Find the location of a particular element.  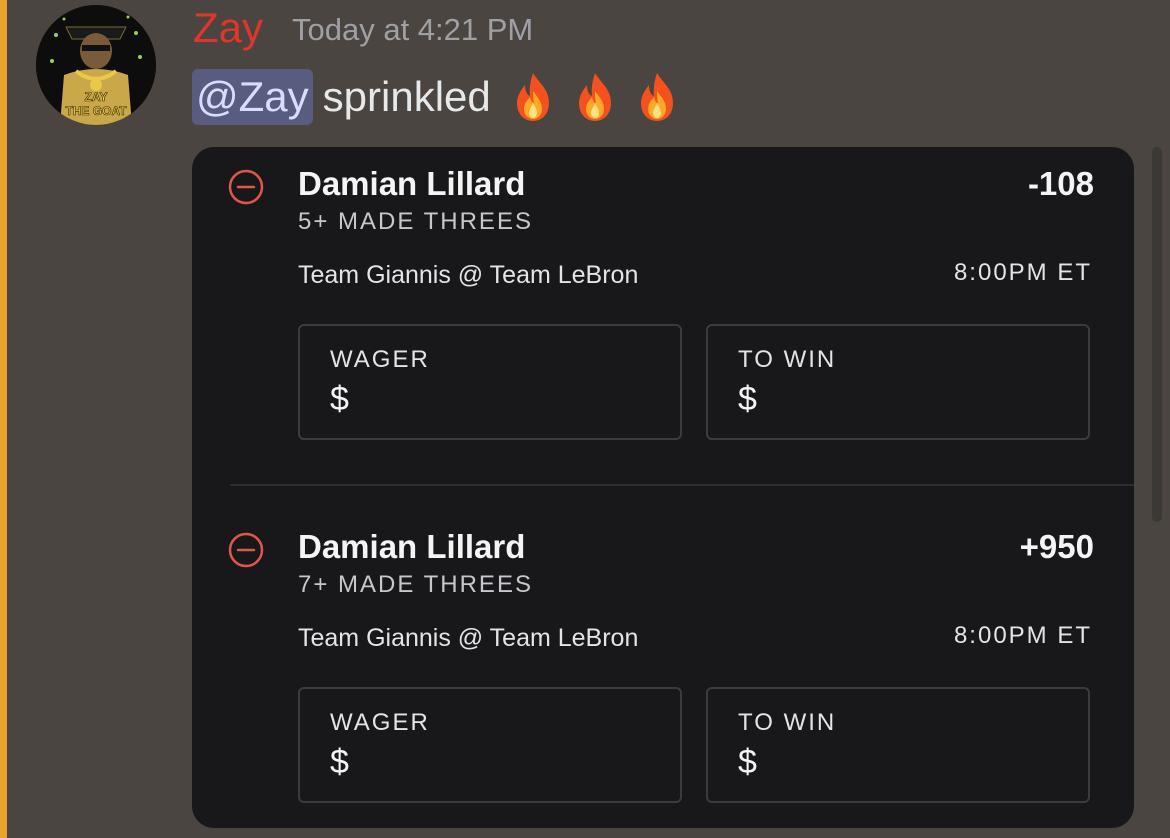

bet-odds: +950 is located at coordinates (1056, 546).